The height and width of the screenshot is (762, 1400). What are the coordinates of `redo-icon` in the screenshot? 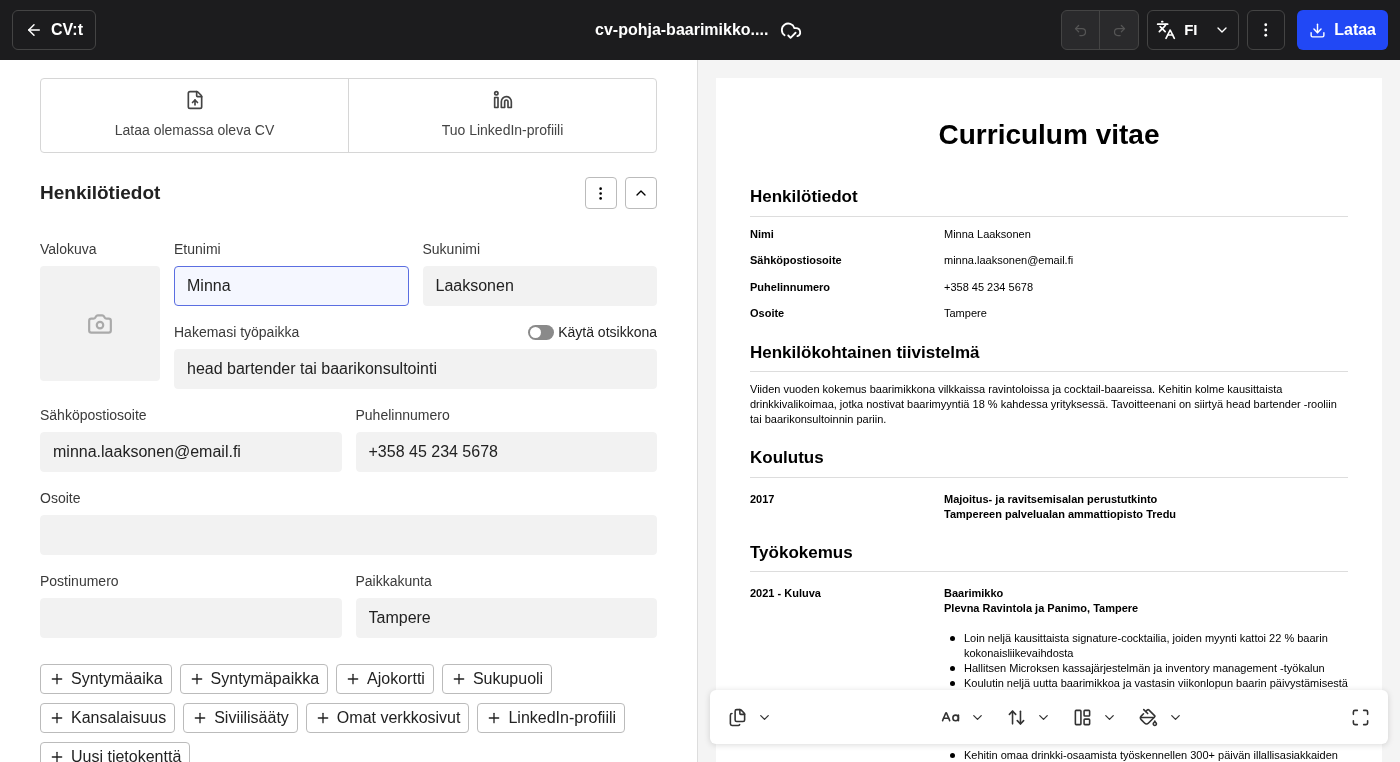 It's located at (1119, 30).